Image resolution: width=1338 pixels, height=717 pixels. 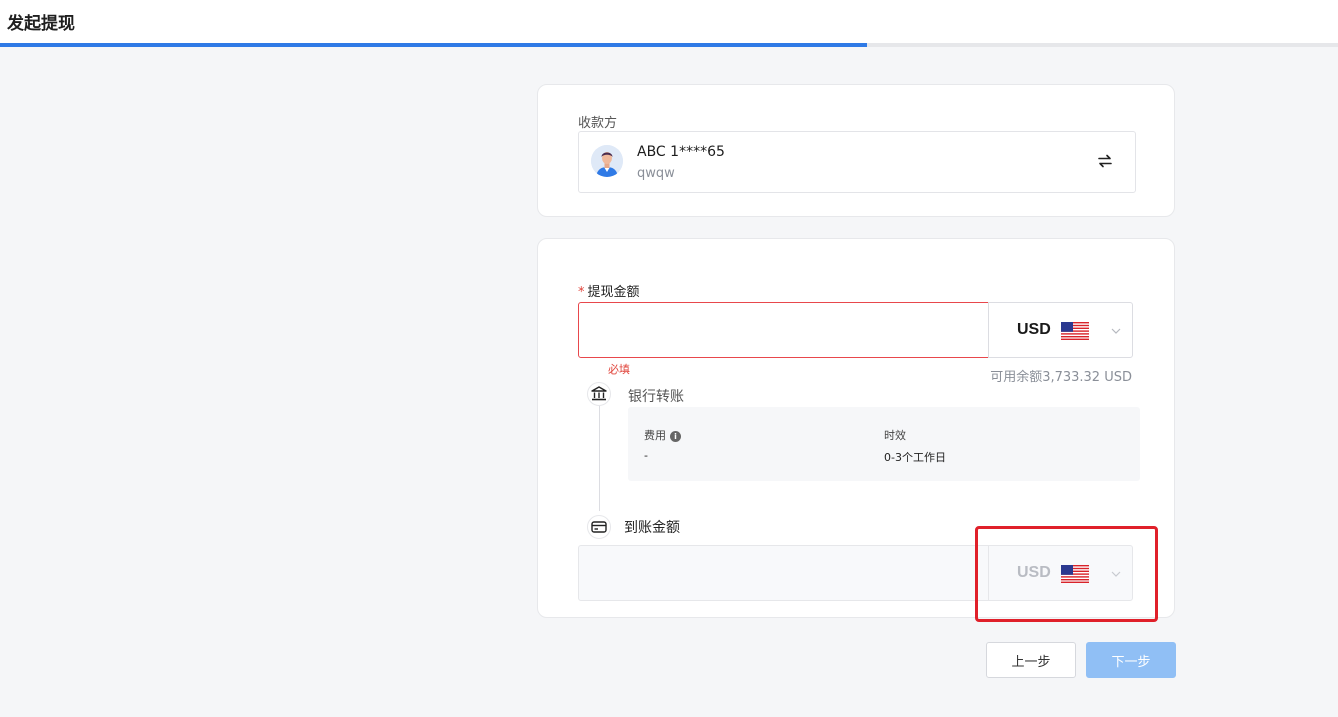 I want to click on timeline-line, so click(x=599, y=455).